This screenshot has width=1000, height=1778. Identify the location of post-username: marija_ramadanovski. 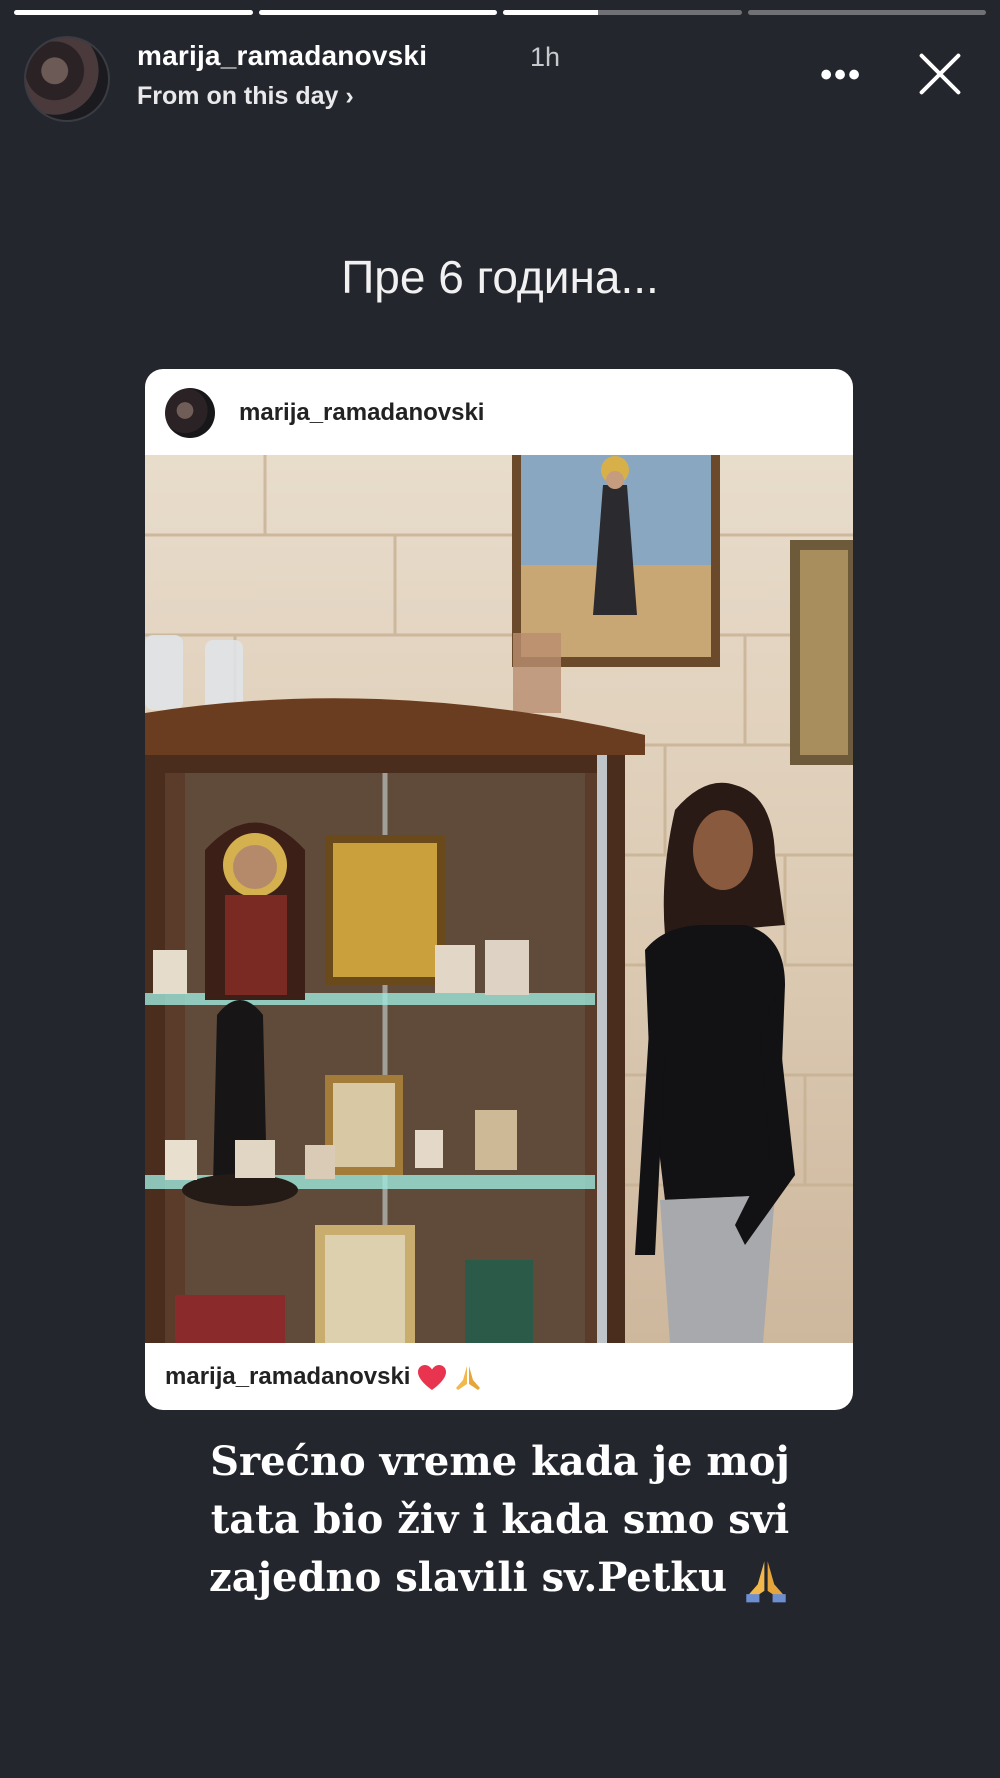
(362, 412).